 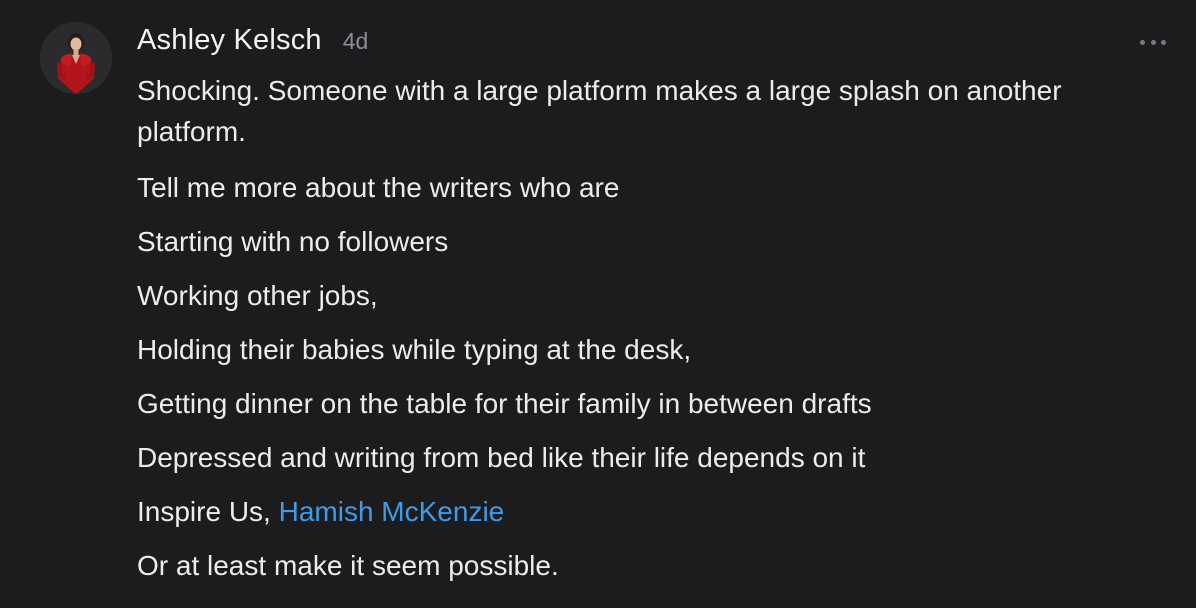 I want to click on closing-paragraph: Or at least make it seem possible., so click(x=348, y=565).